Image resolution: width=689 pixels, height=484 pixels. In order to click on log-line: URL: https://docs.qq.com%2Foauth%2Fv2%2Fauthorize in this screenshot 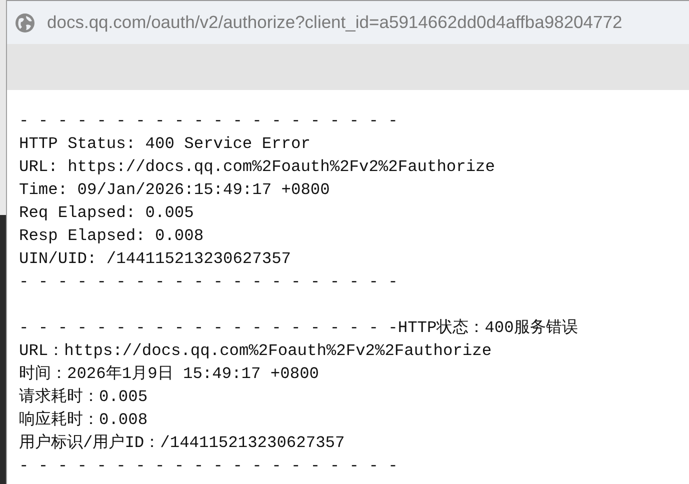, I will do `click(257, 167)`.